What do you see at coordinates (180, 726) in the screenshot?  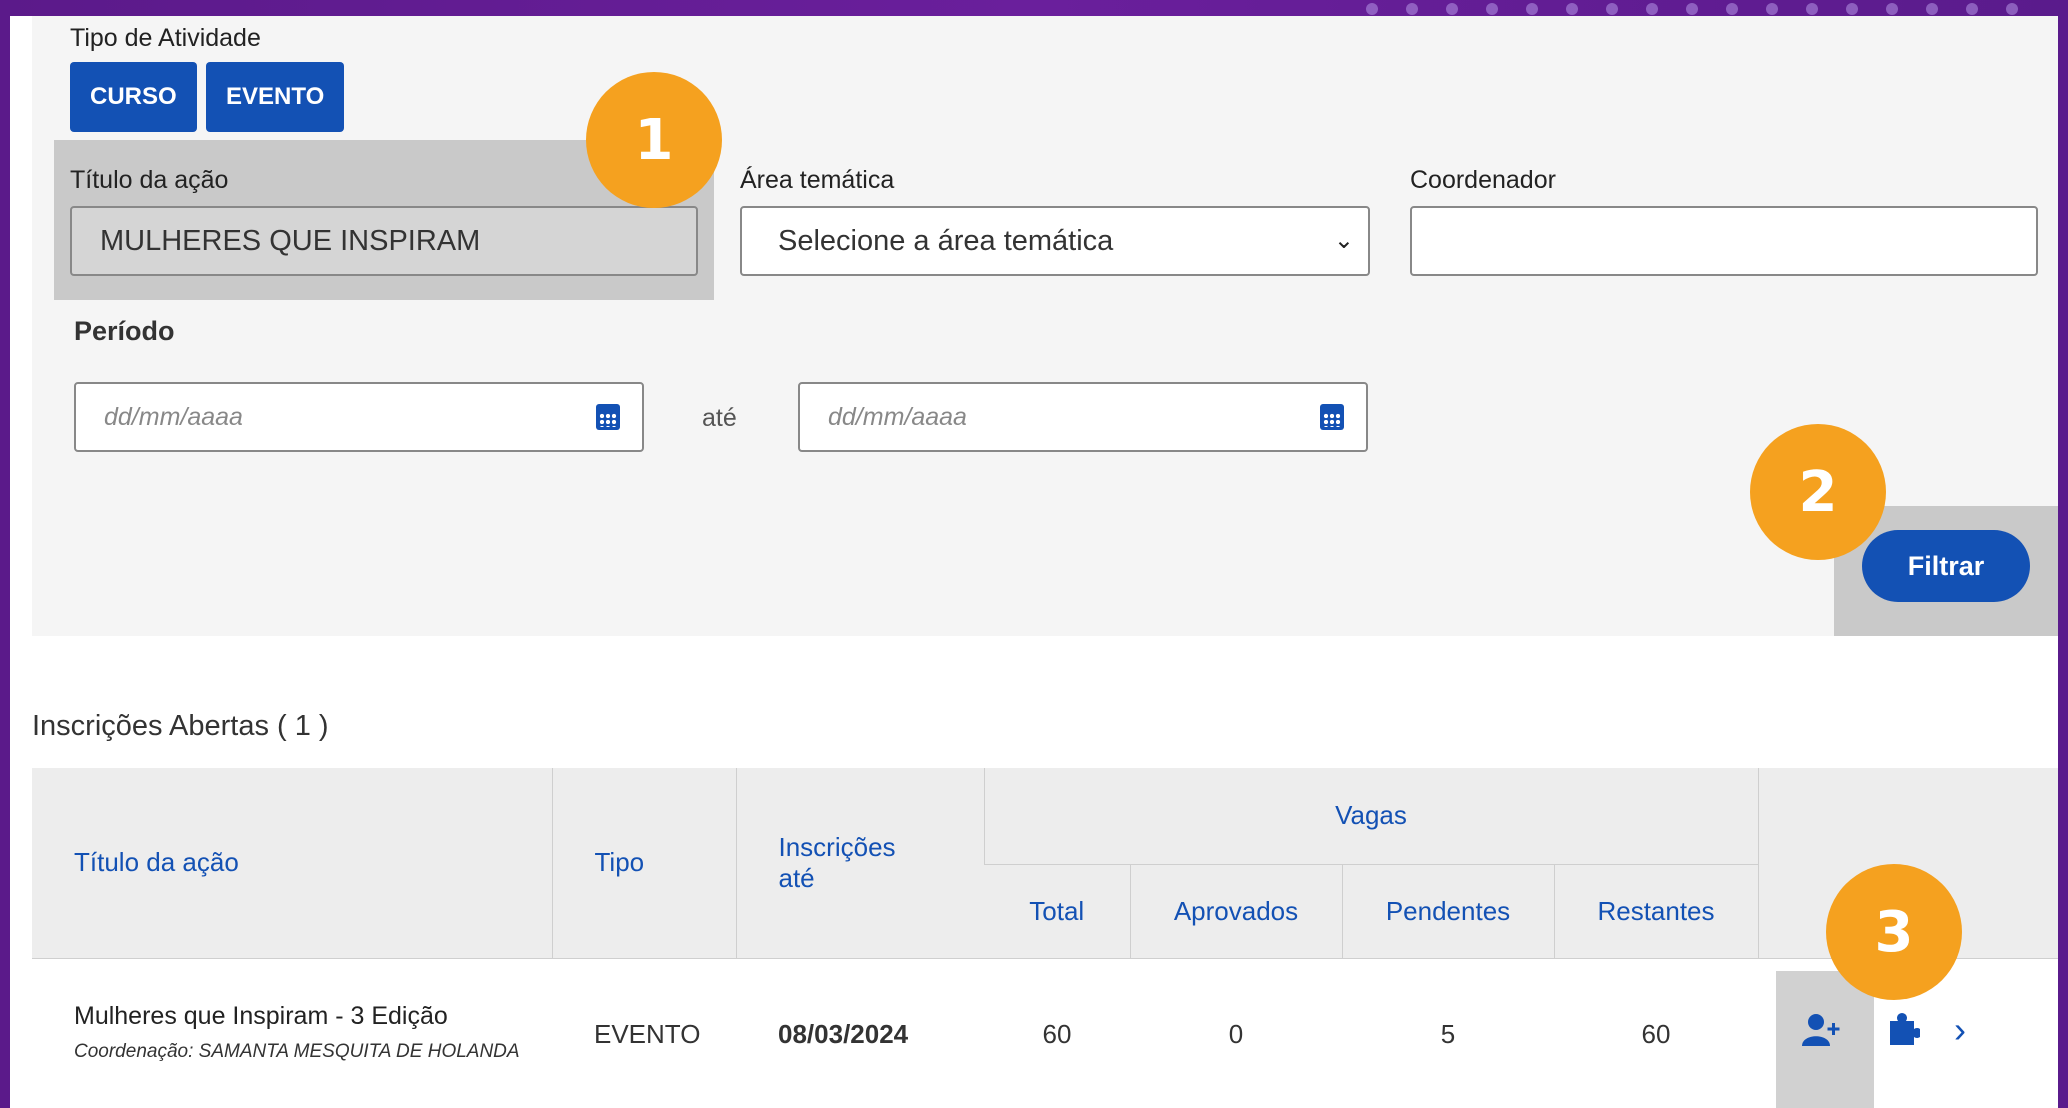 I see `section-title: Inscrições Abertas ( 1 )` at bounding box center [180, 726].